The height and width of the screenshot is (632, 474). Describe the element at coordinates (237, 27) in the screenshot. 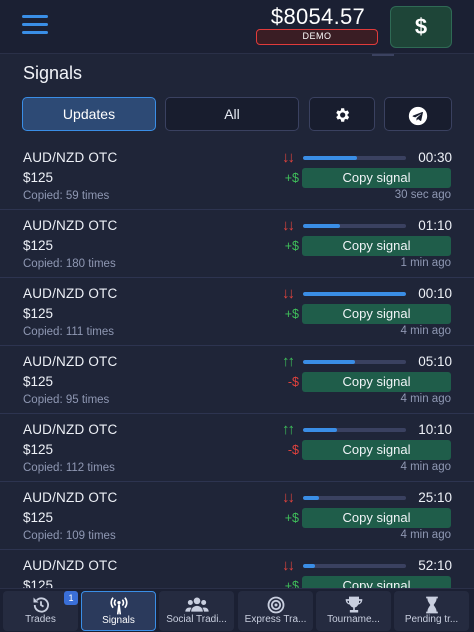

I see `top-bar: $8054.57 DEMO $` at that location.